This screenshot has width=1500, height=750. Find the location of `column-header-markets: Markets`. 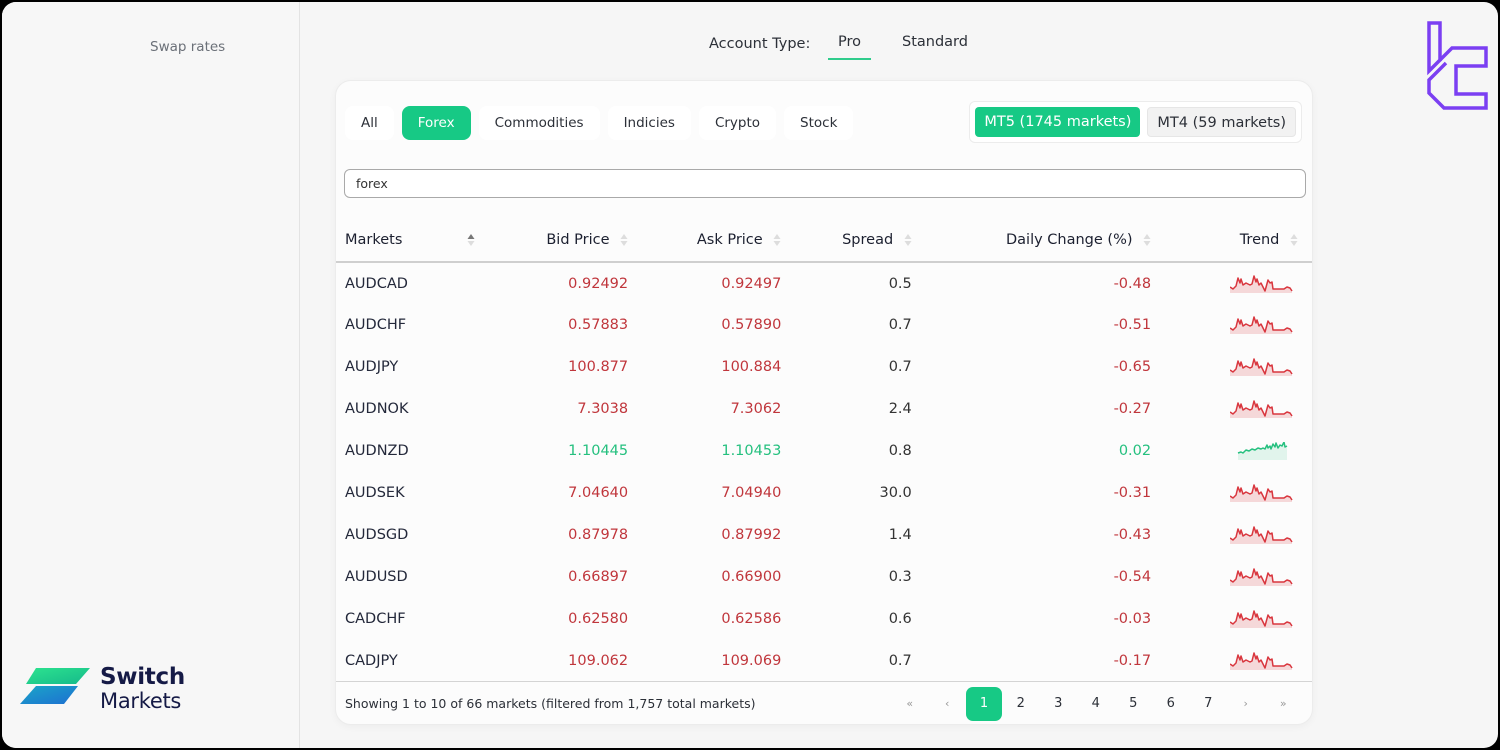

column-header-markets: Markets is located at coordinates (413, 241).